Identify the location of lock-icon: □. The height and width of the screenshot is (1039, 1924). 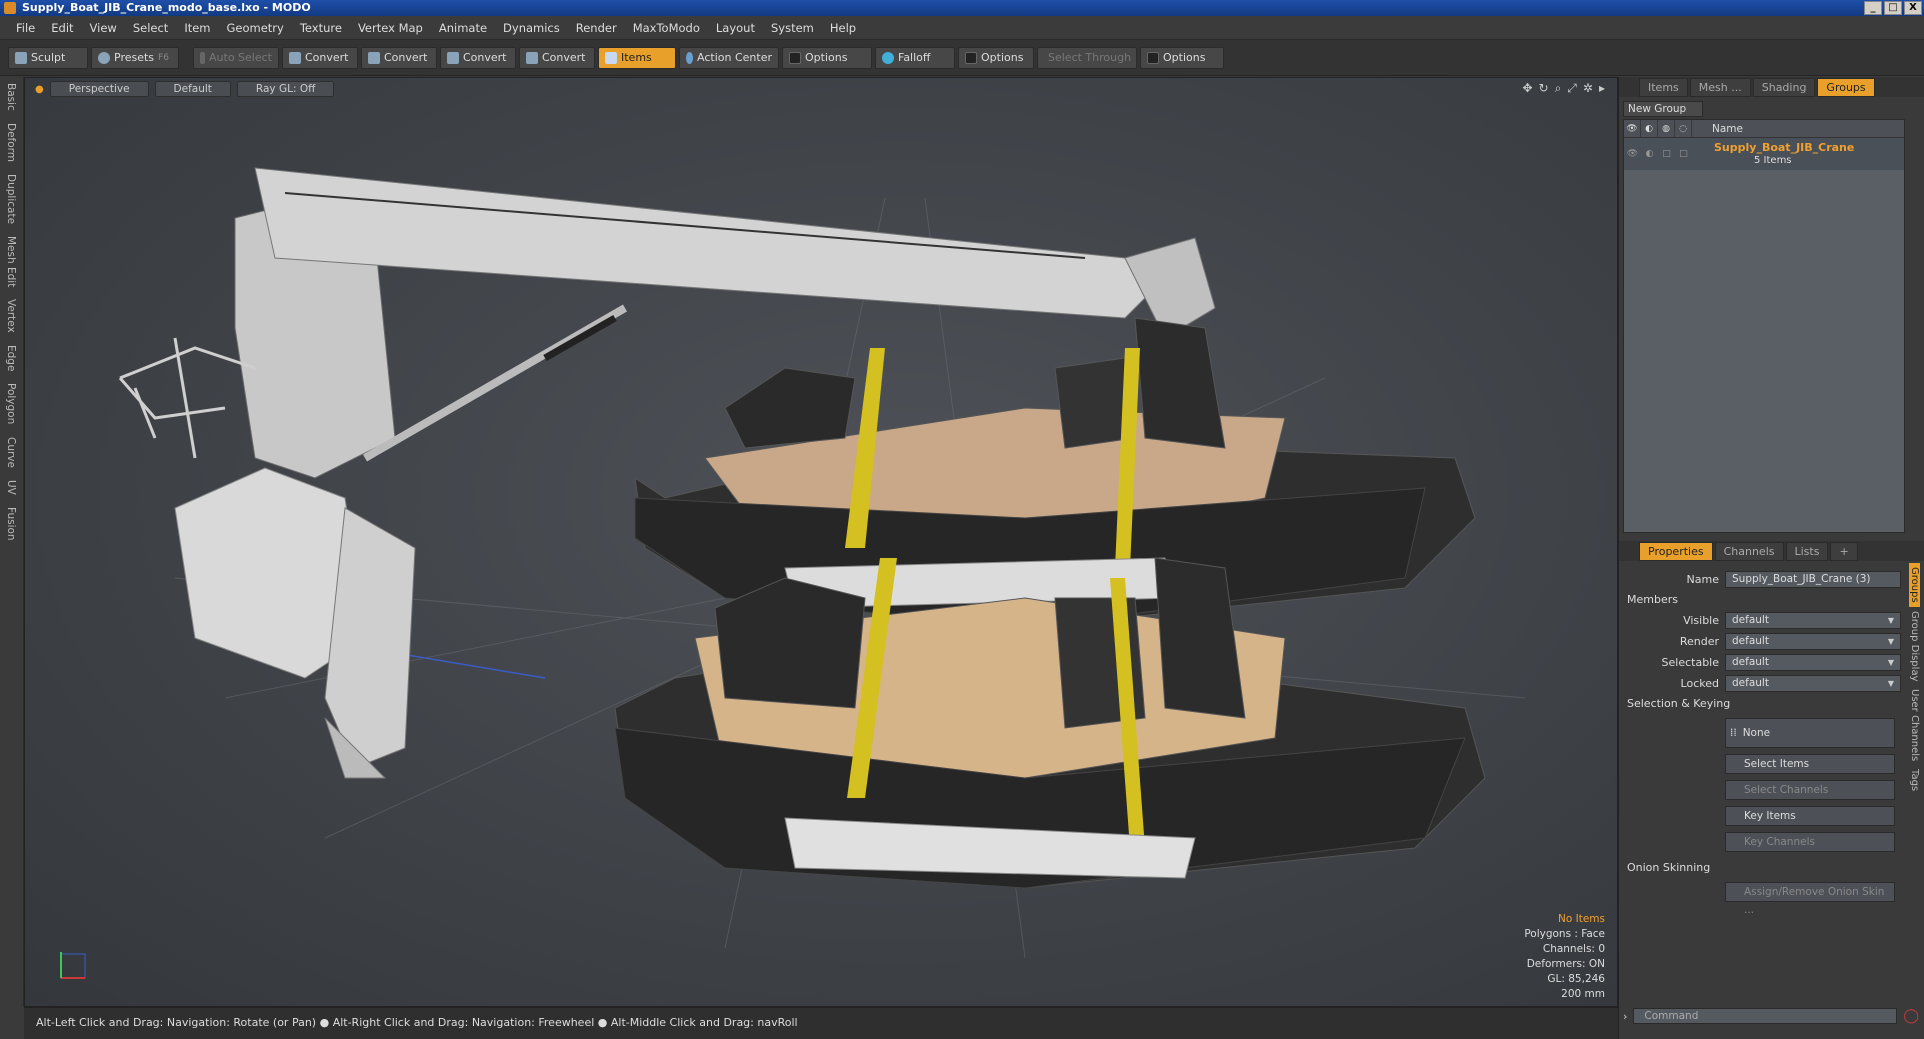
(1666, 154).